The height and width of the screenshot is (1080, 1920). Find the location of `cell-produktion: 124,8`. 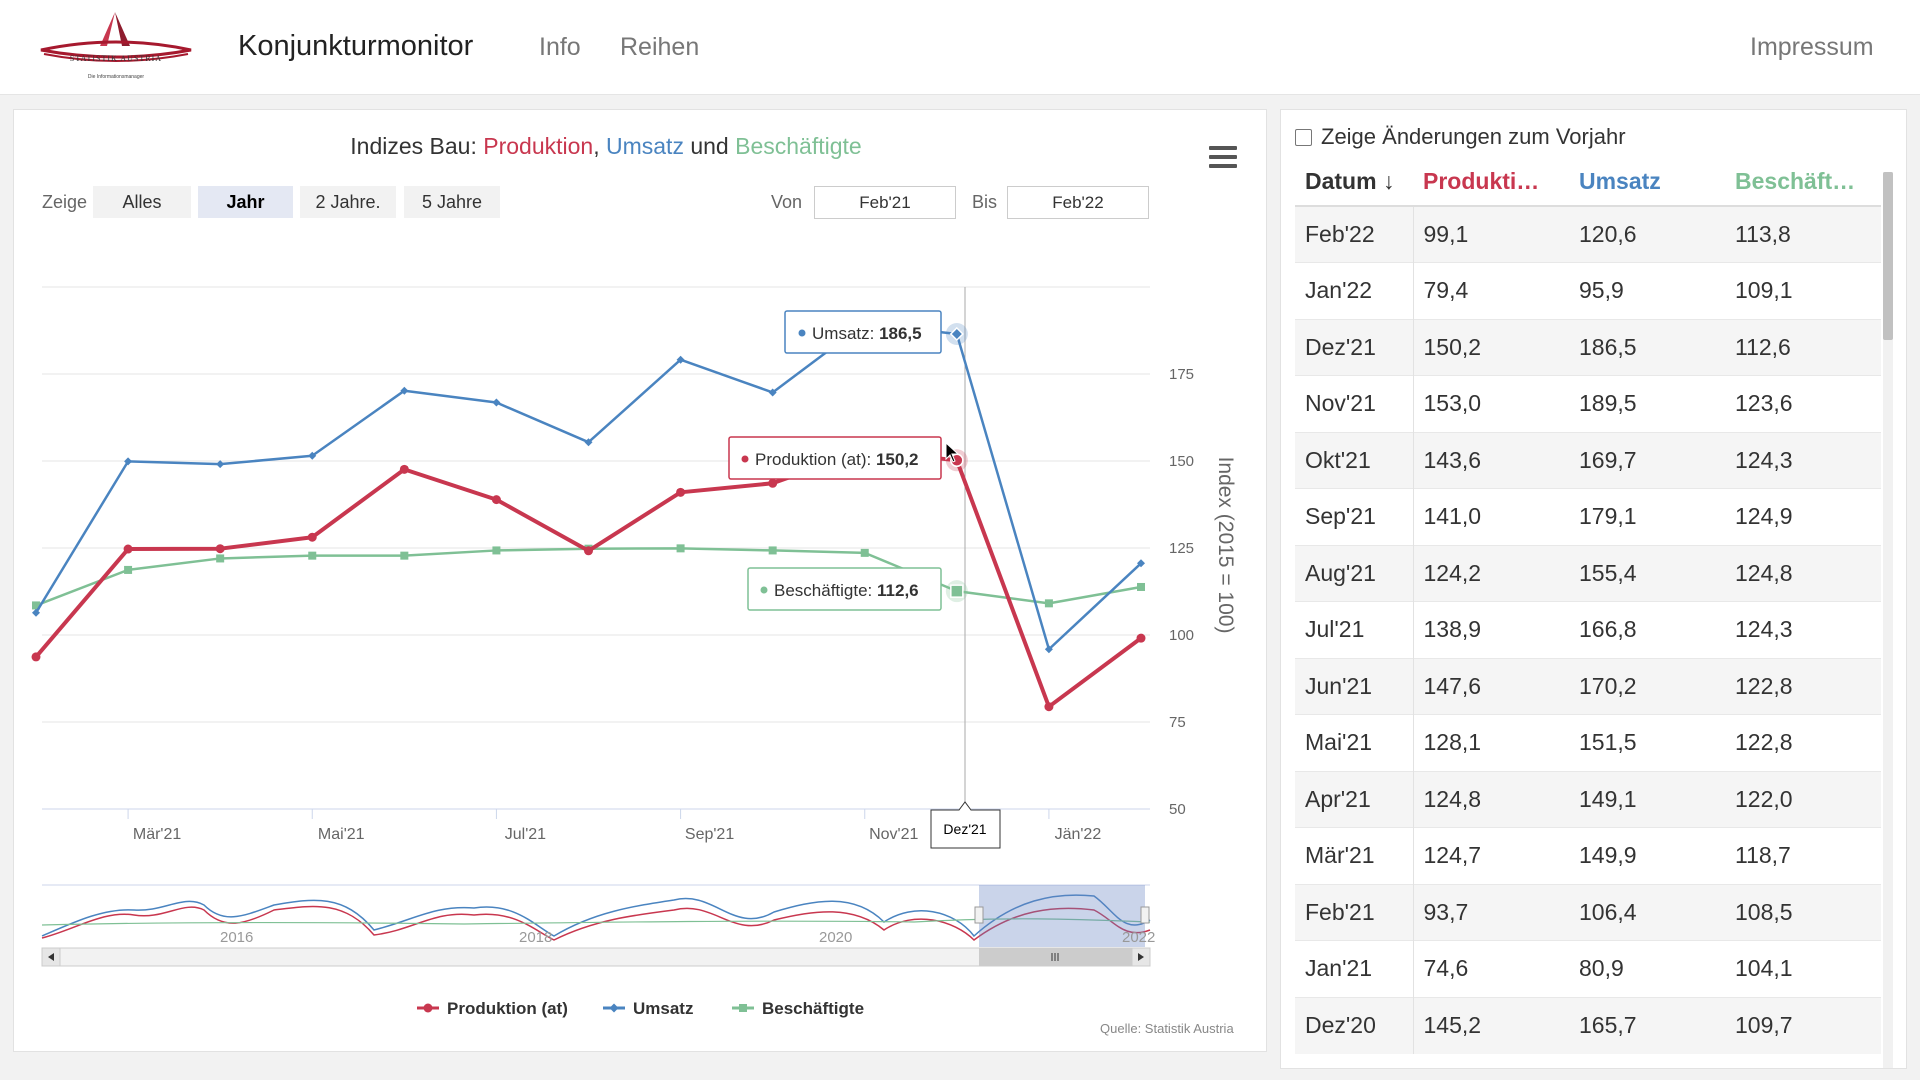

cell-produktion: 124,8 is located at coordinates (1491, 799).